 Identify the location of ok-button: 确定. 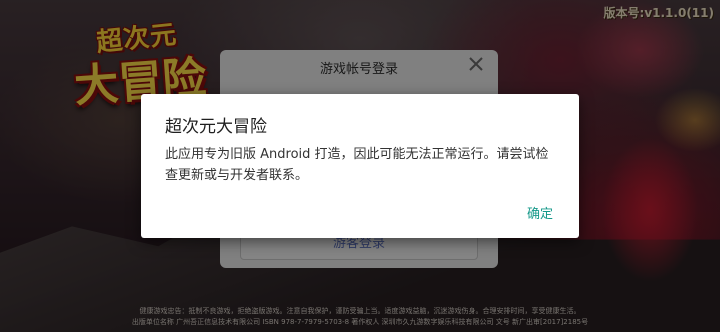
(540, 212).